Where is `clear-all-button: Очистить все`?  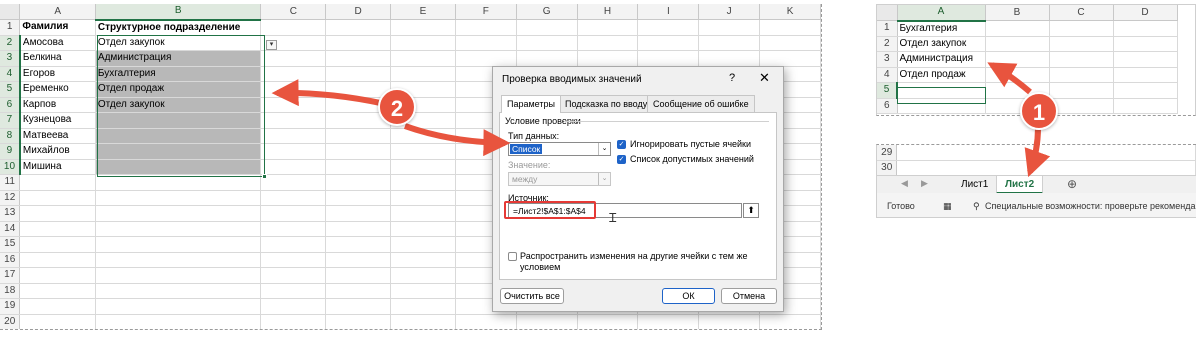 clear-all-button: Очистить все is located at coordinates (532, 296).